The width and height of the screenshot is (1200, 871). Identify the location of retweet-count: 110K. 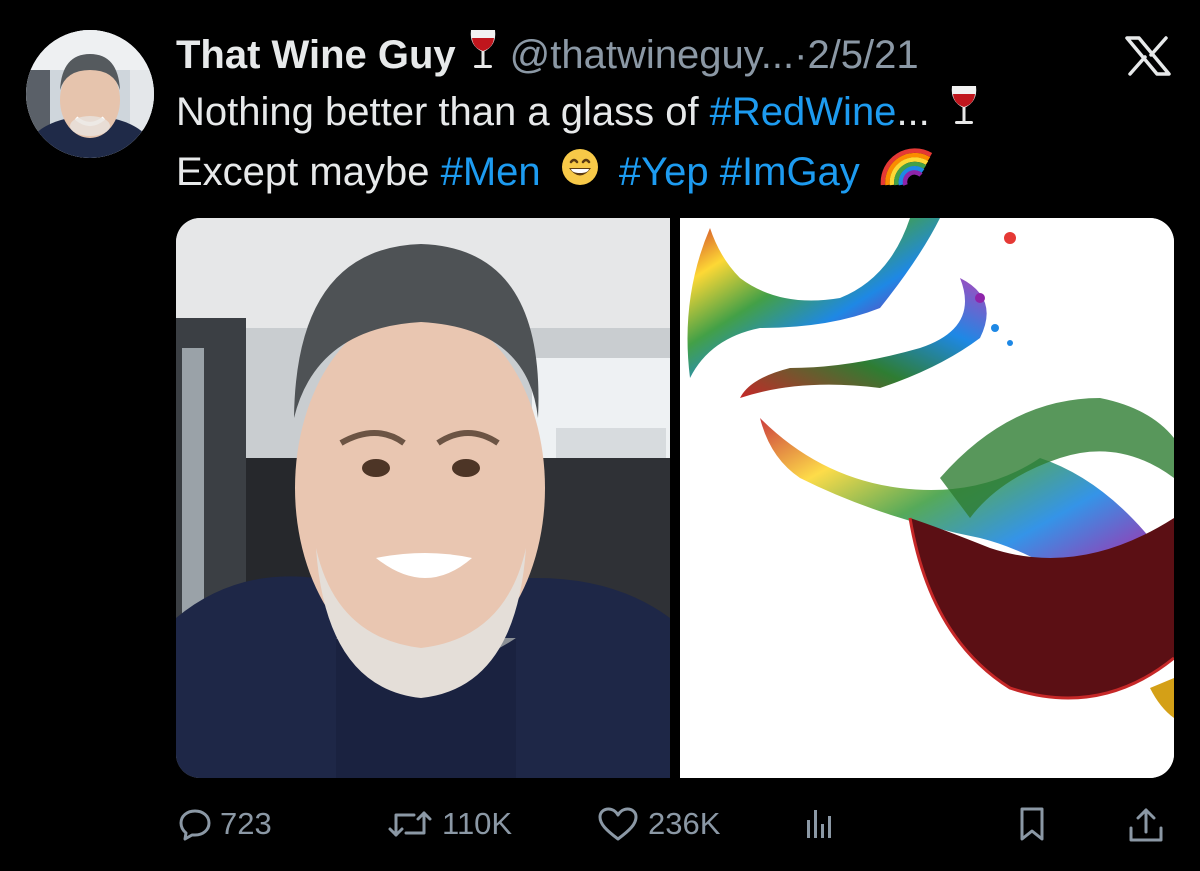
(477, 823).